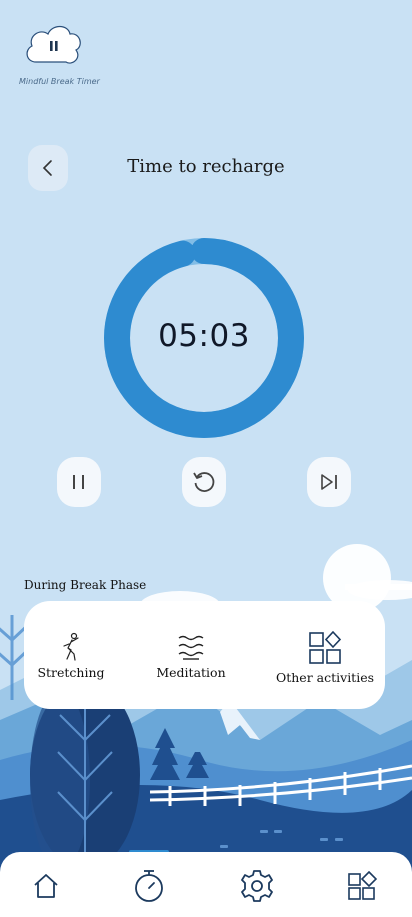  Describe the element at coordinates (191, 647) in the screenshot. I see `meditation-icon` at that location.